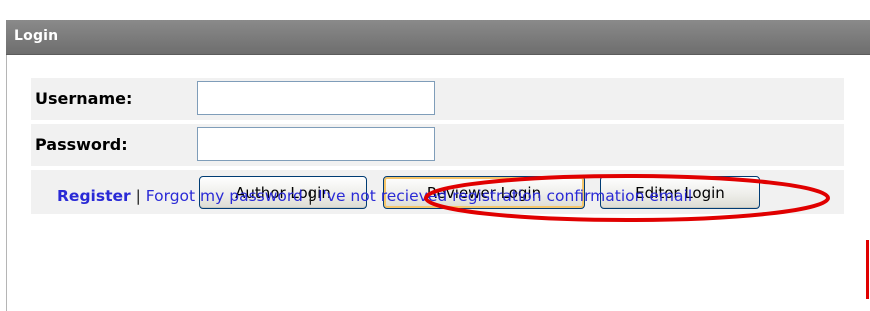 This screenshot has height=311, width=870. What do you see at coordinates (867, 269) in the screenshot?
I see `annotation-mark` at bounding box center [867, 269].